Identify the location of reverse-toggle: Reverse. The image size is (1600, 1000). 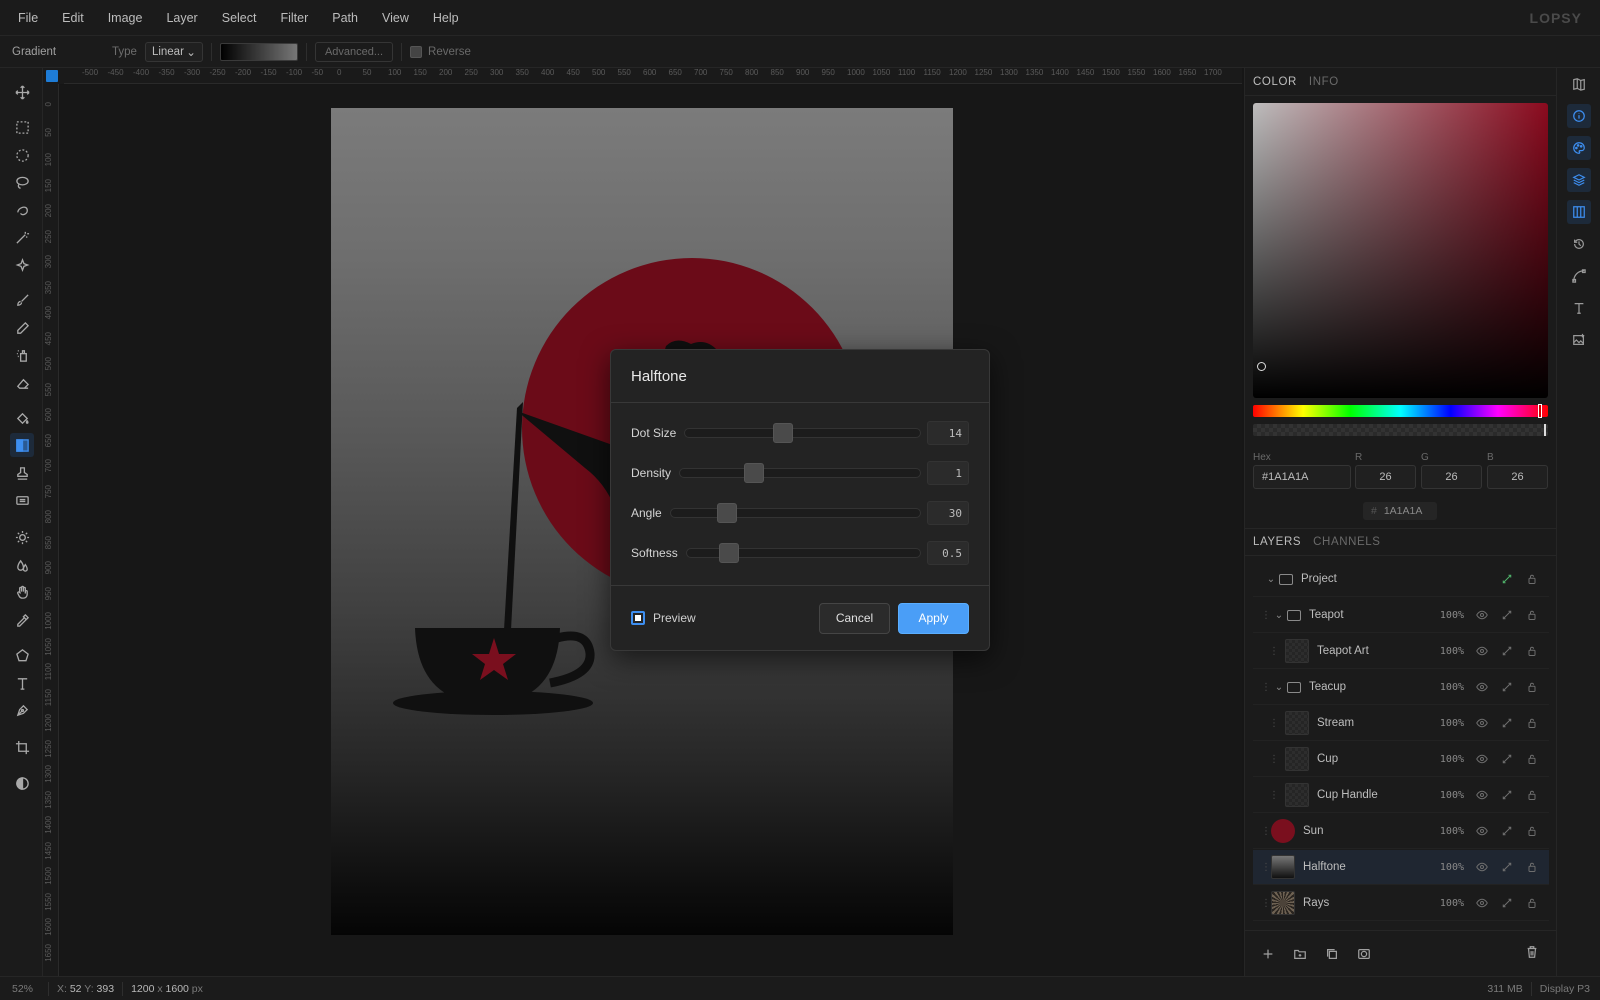
(440, 51).